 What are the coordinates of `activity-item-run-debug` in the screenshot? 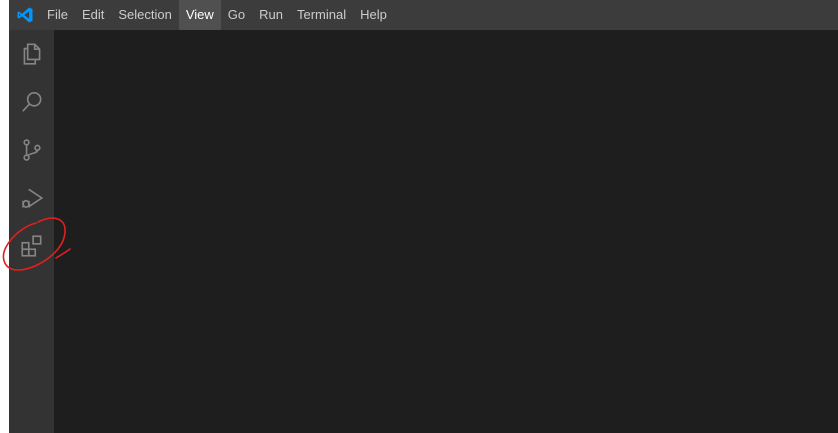 It's located at (31, 198).